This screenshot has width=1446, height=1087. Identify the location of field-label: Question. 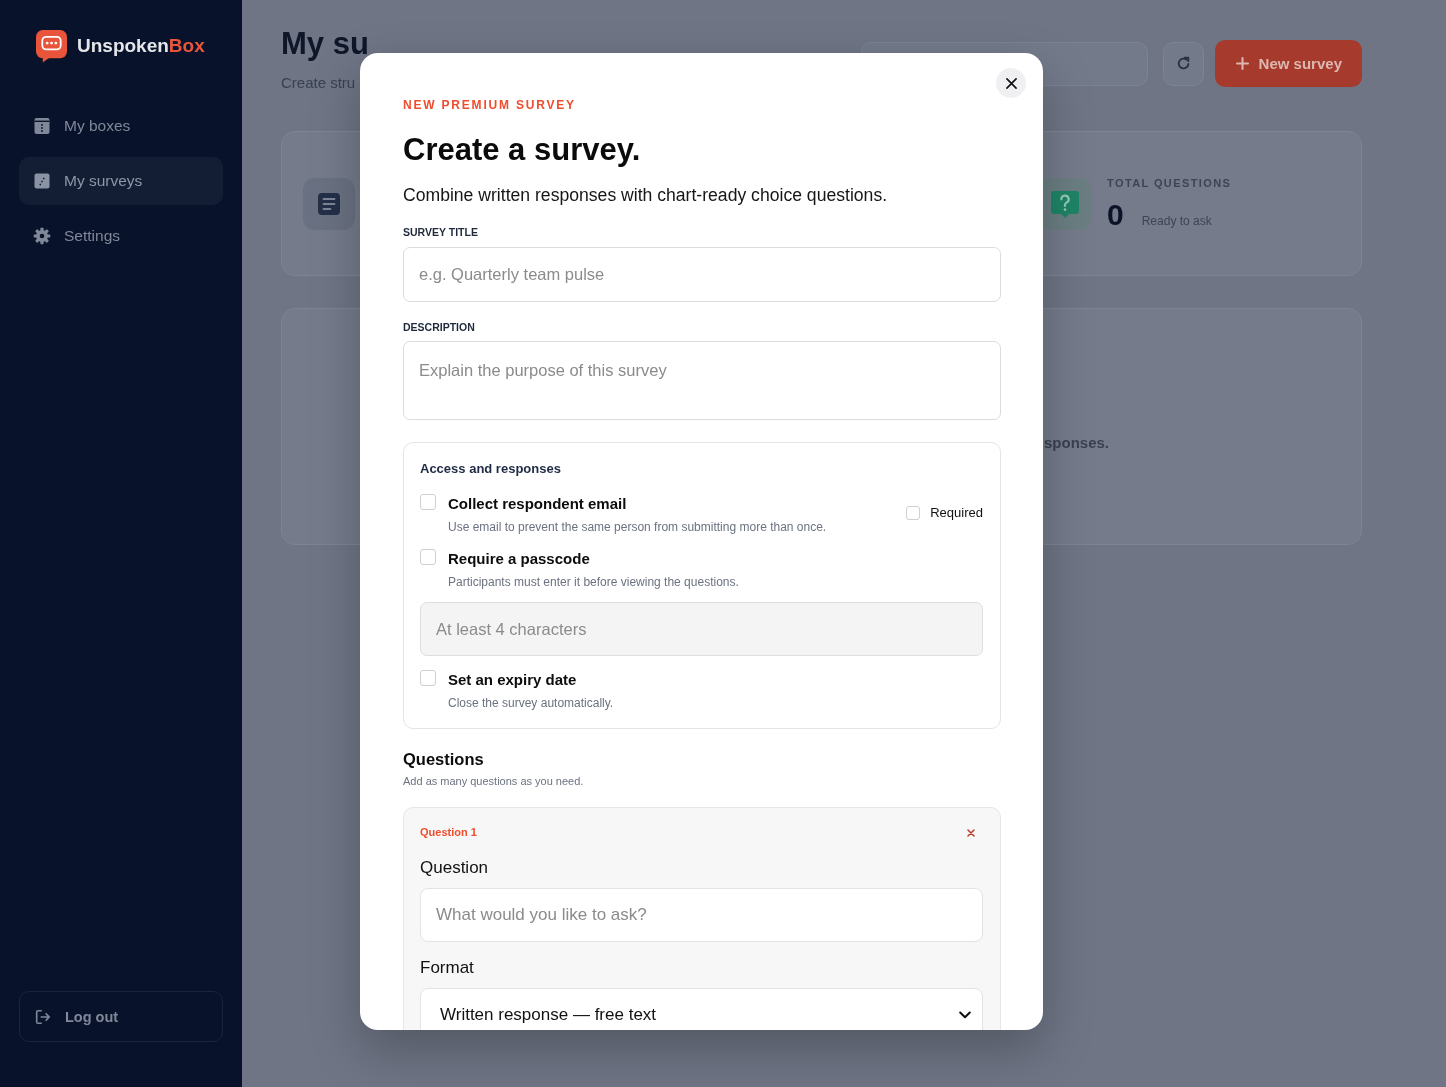
(455, 868).